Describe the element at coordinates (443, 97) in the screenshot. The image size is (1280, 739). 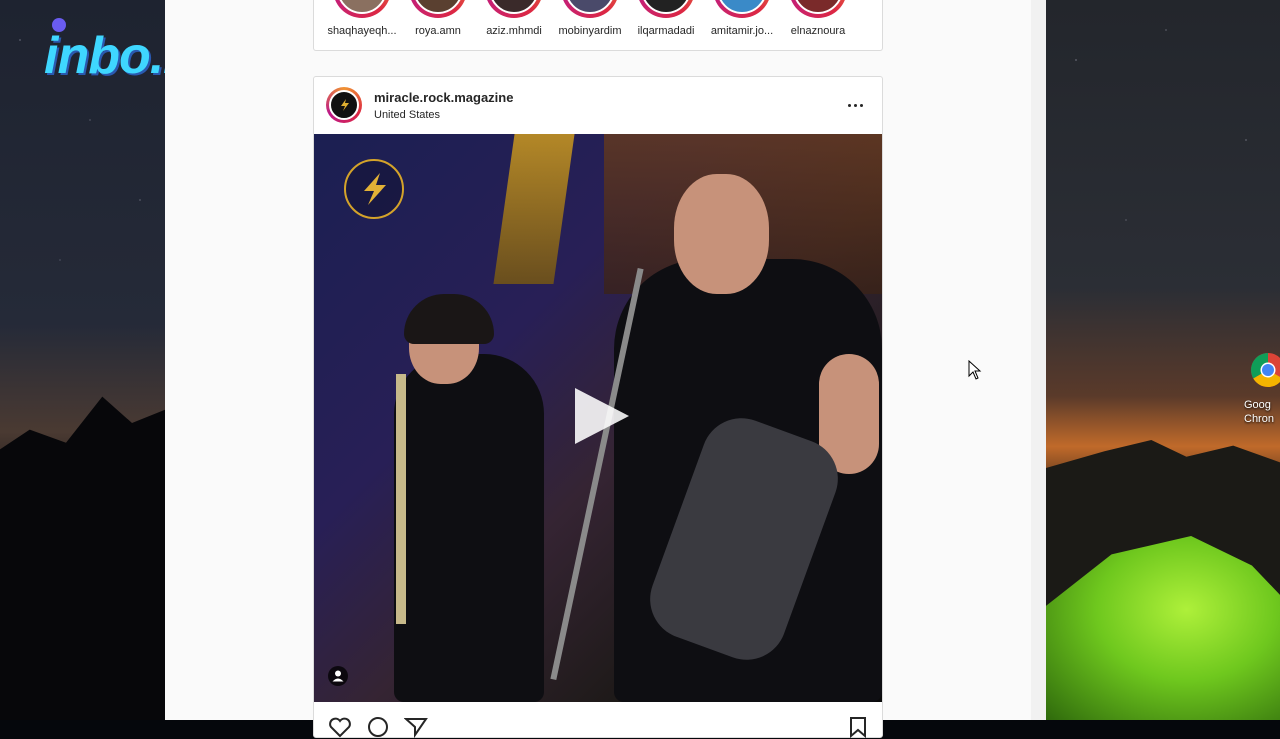
I see `post-author-username: miracle.rock.magazine` at that location.